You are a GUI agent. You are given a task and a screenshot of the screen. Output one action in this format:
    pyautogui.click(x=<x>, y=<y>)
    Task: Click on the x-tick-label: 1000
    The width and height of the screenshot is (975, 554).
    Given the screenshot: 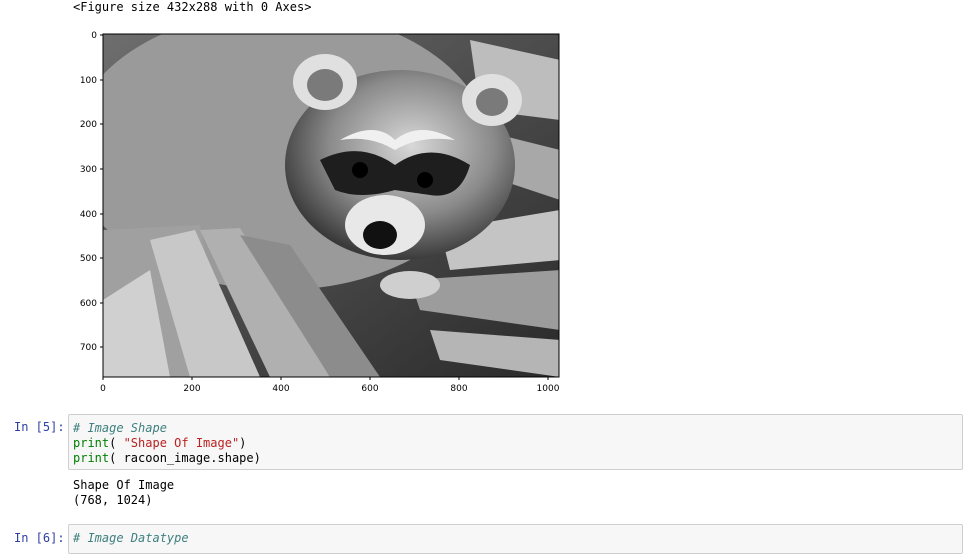 What is the action you would take?
    pyautogui.click(x=548, y=389)
    